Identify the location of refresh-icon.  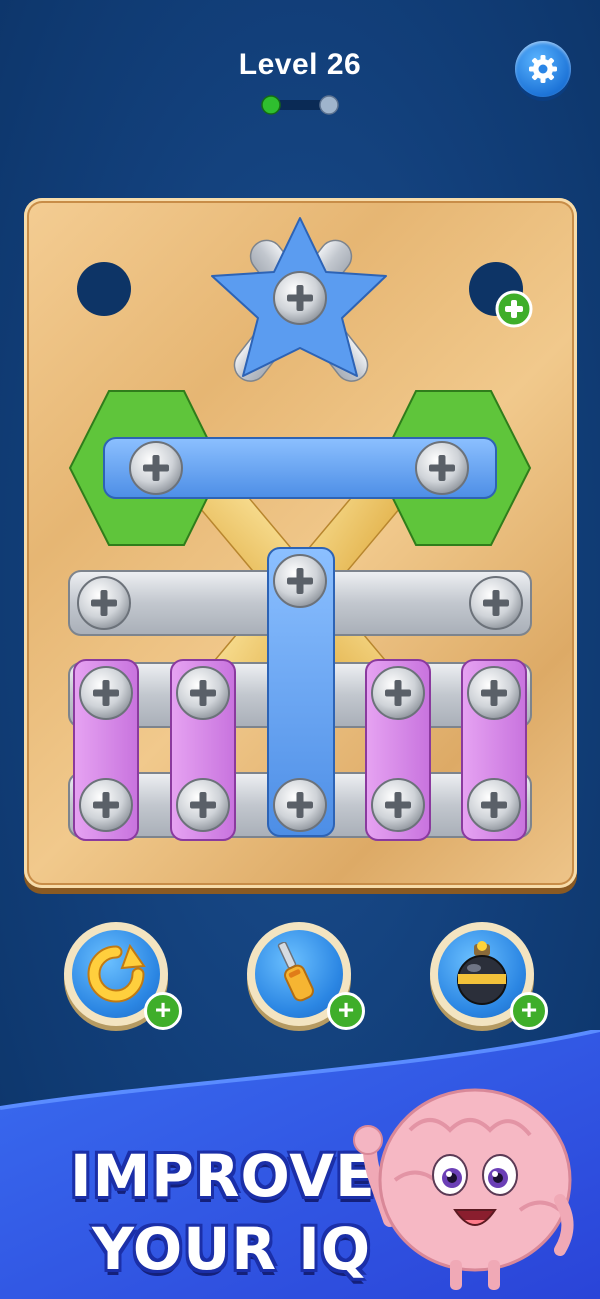
(116, 974).